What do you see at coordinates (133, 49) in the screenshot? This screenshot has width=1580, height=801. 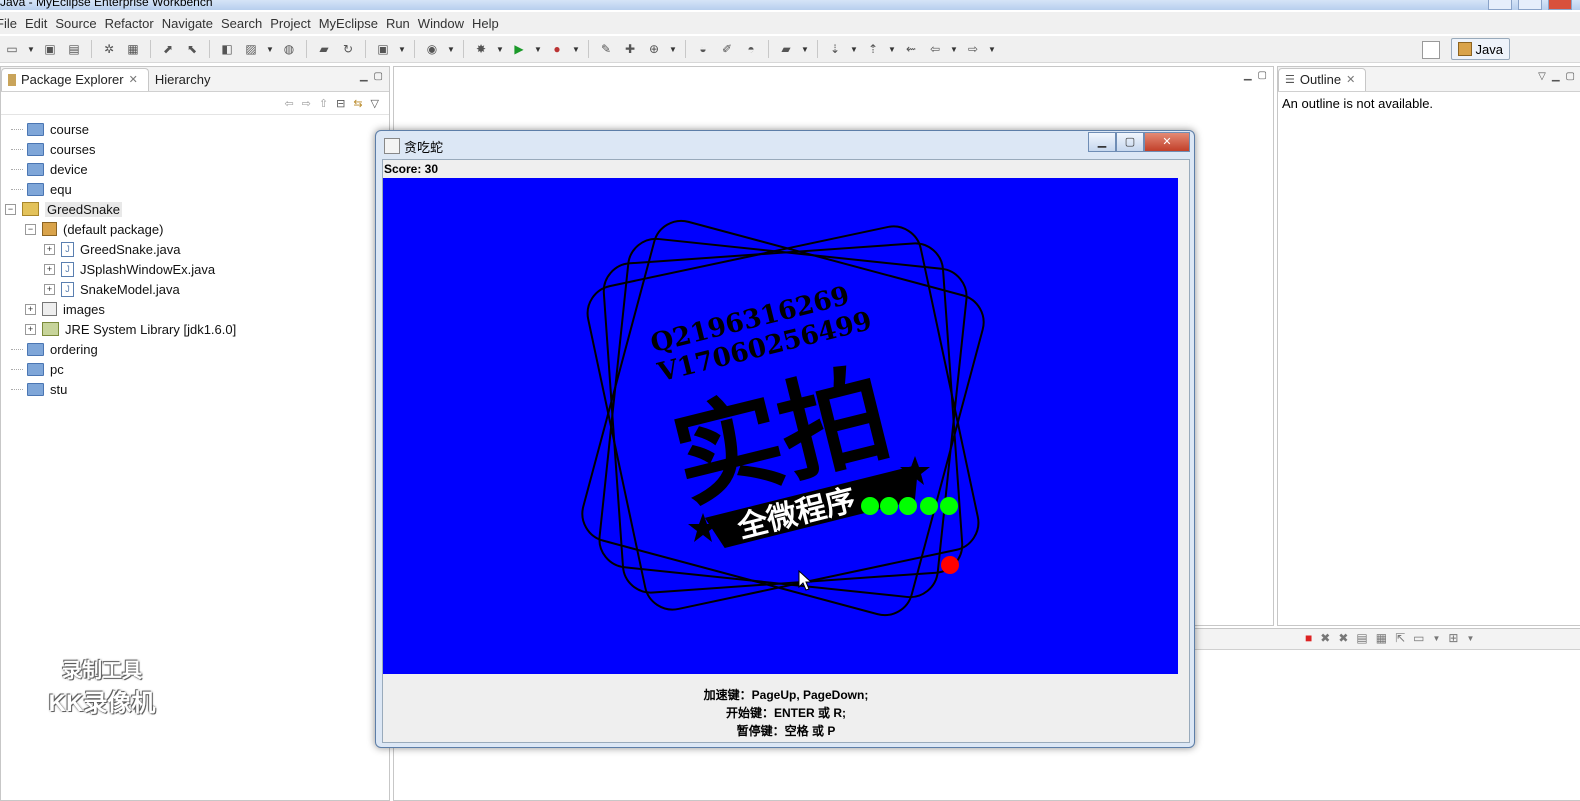 I see `compile-icon: ▦` at bounding box center [133, 49].